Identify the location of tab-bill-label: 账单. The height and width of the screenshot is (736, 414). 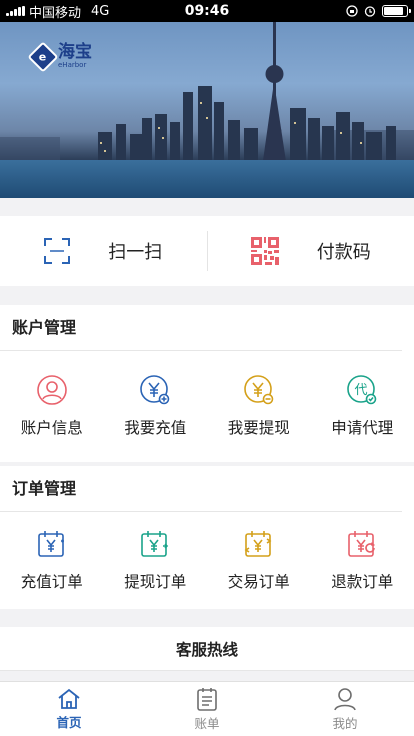
(207, 723).